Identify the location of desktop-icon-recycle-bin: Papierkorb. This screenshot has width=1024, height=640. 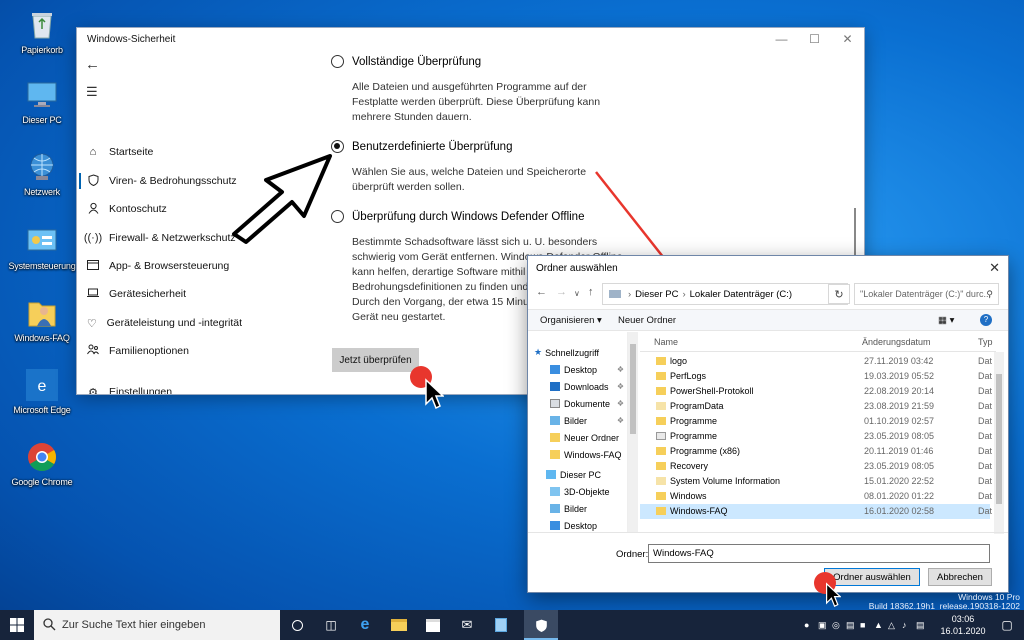
(42, 31).